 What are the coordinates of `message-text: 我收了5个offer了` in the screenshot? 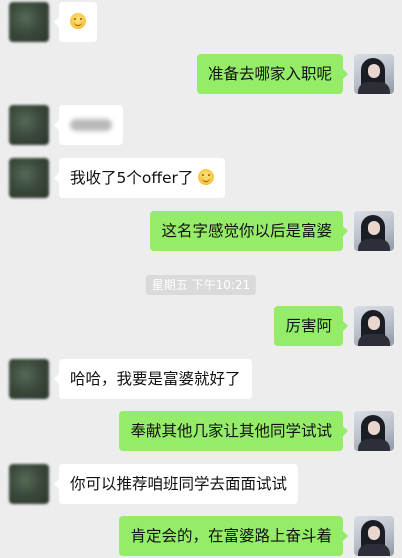 It's located at (132, 178).